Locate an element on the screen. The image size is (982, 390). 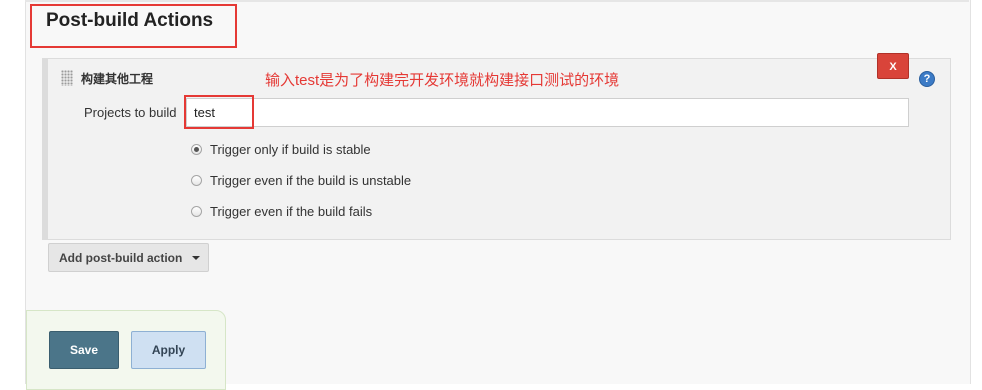
radio-trigger-stable: Trigger only if build is stable is located at coordinates (281, 149).